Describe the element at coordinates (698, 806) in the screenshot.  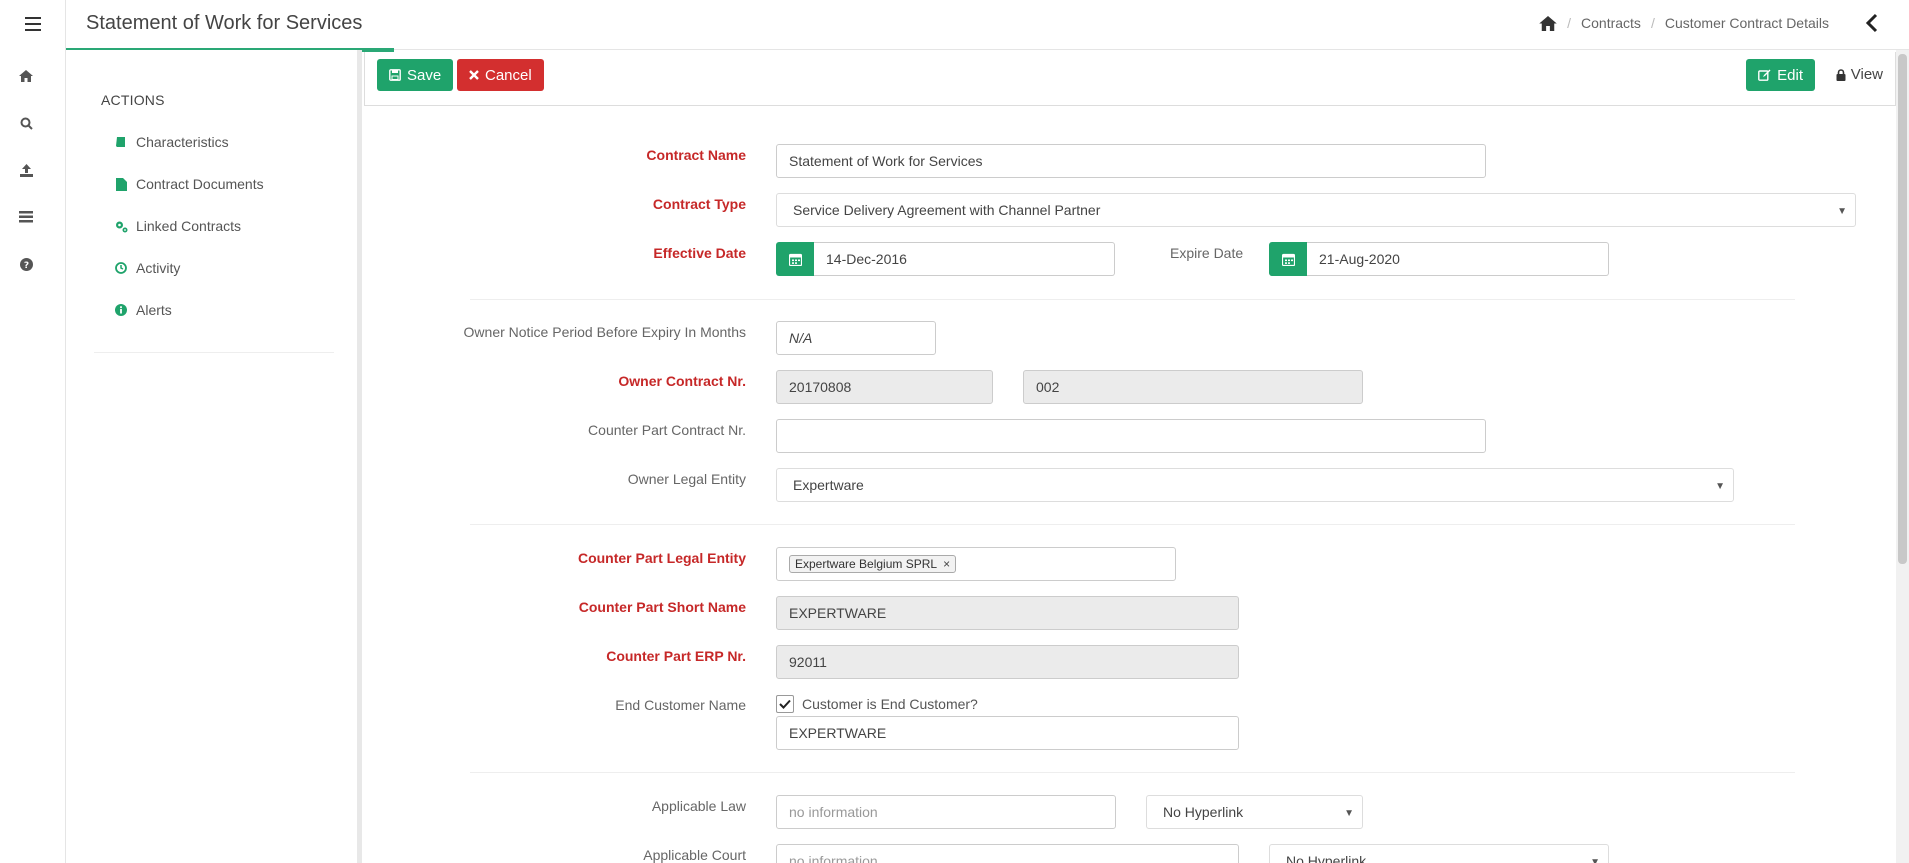
I see `applicable-law-label: Applicable Law` at that location.